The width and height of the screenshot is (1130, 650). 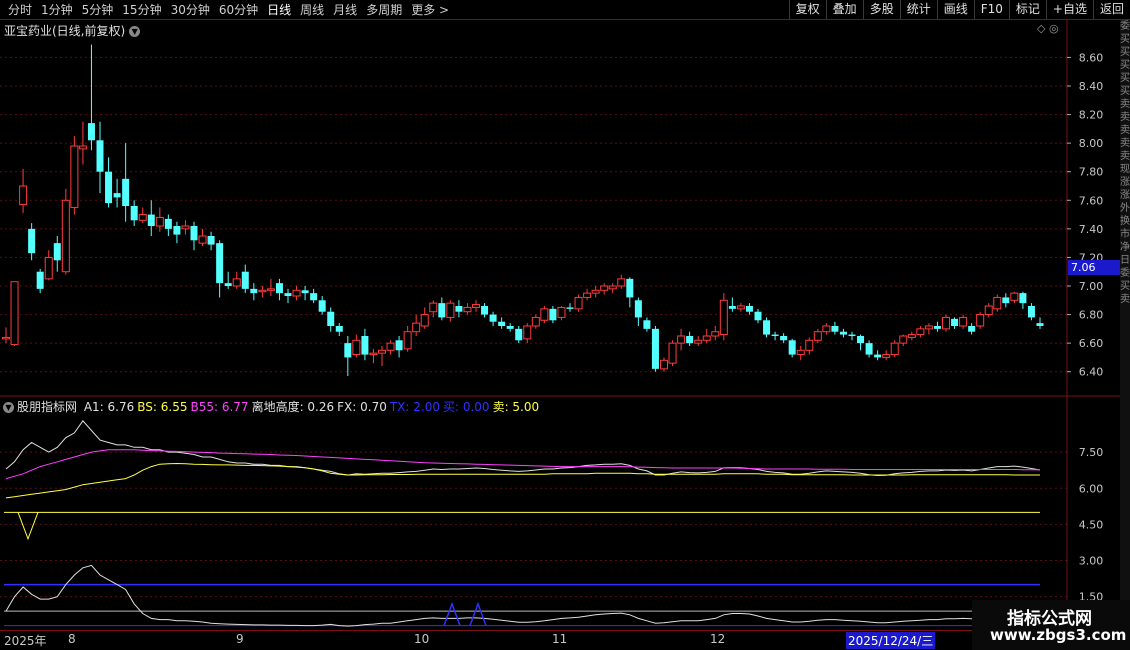 I want to click on indicator-value-0: A1: 6.76, so click(x=109, y=407).